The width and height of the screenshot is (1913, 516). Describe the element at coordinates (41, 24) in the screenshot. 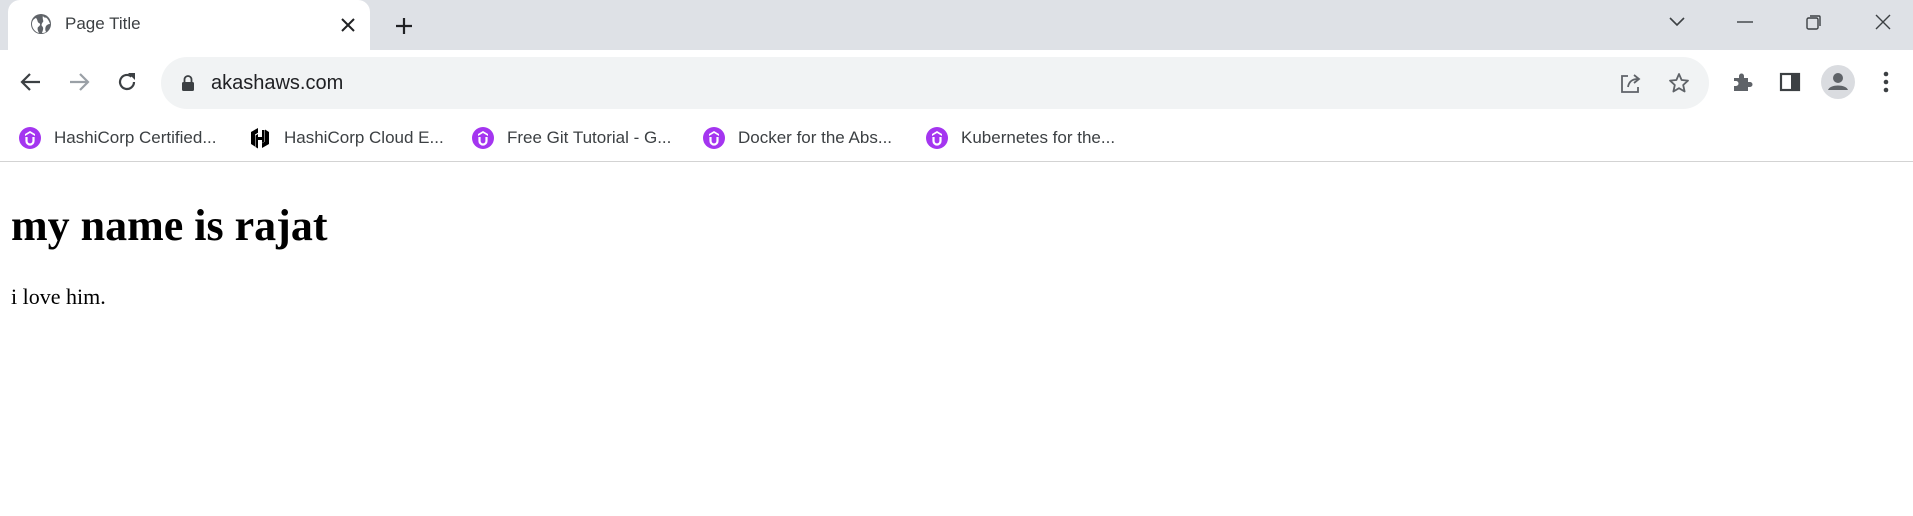

I see `globe-icon` at that location.